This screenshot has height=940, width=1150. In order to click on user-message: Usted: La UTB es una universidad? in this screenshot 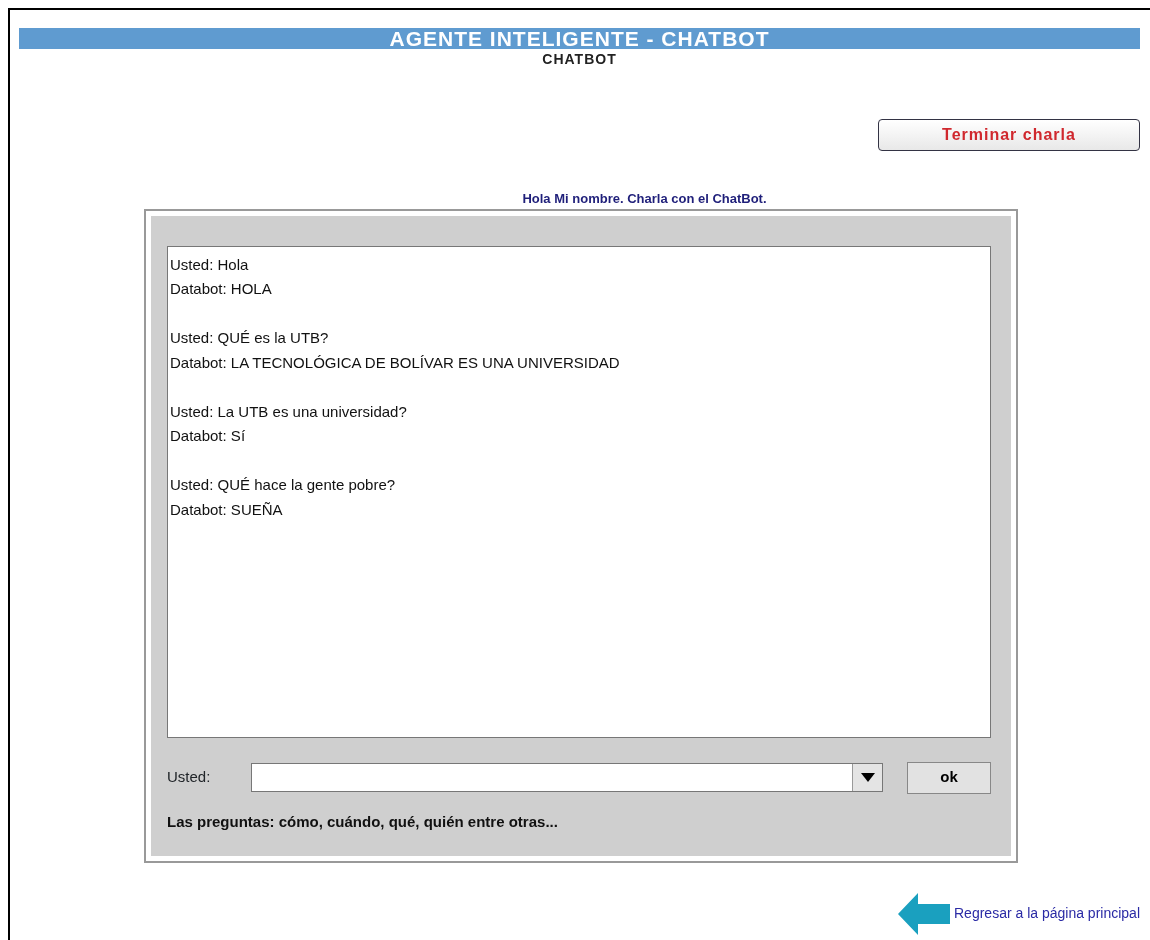, I will do `click(288, 411)`.